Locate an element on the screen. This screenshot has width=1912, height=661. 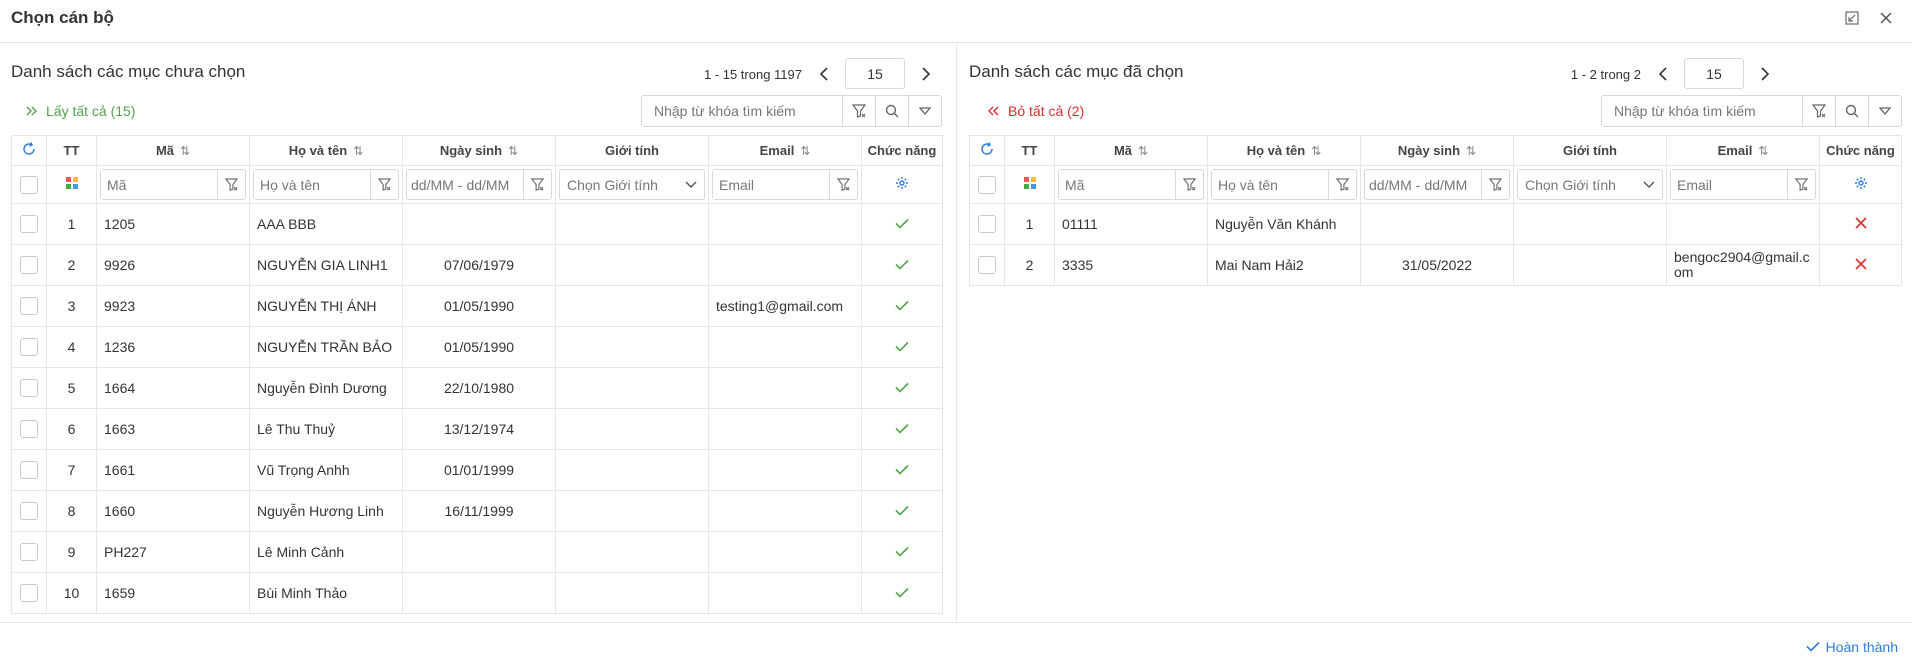
finish-button: Hoàn thành is located at coordinates (1852, 647).